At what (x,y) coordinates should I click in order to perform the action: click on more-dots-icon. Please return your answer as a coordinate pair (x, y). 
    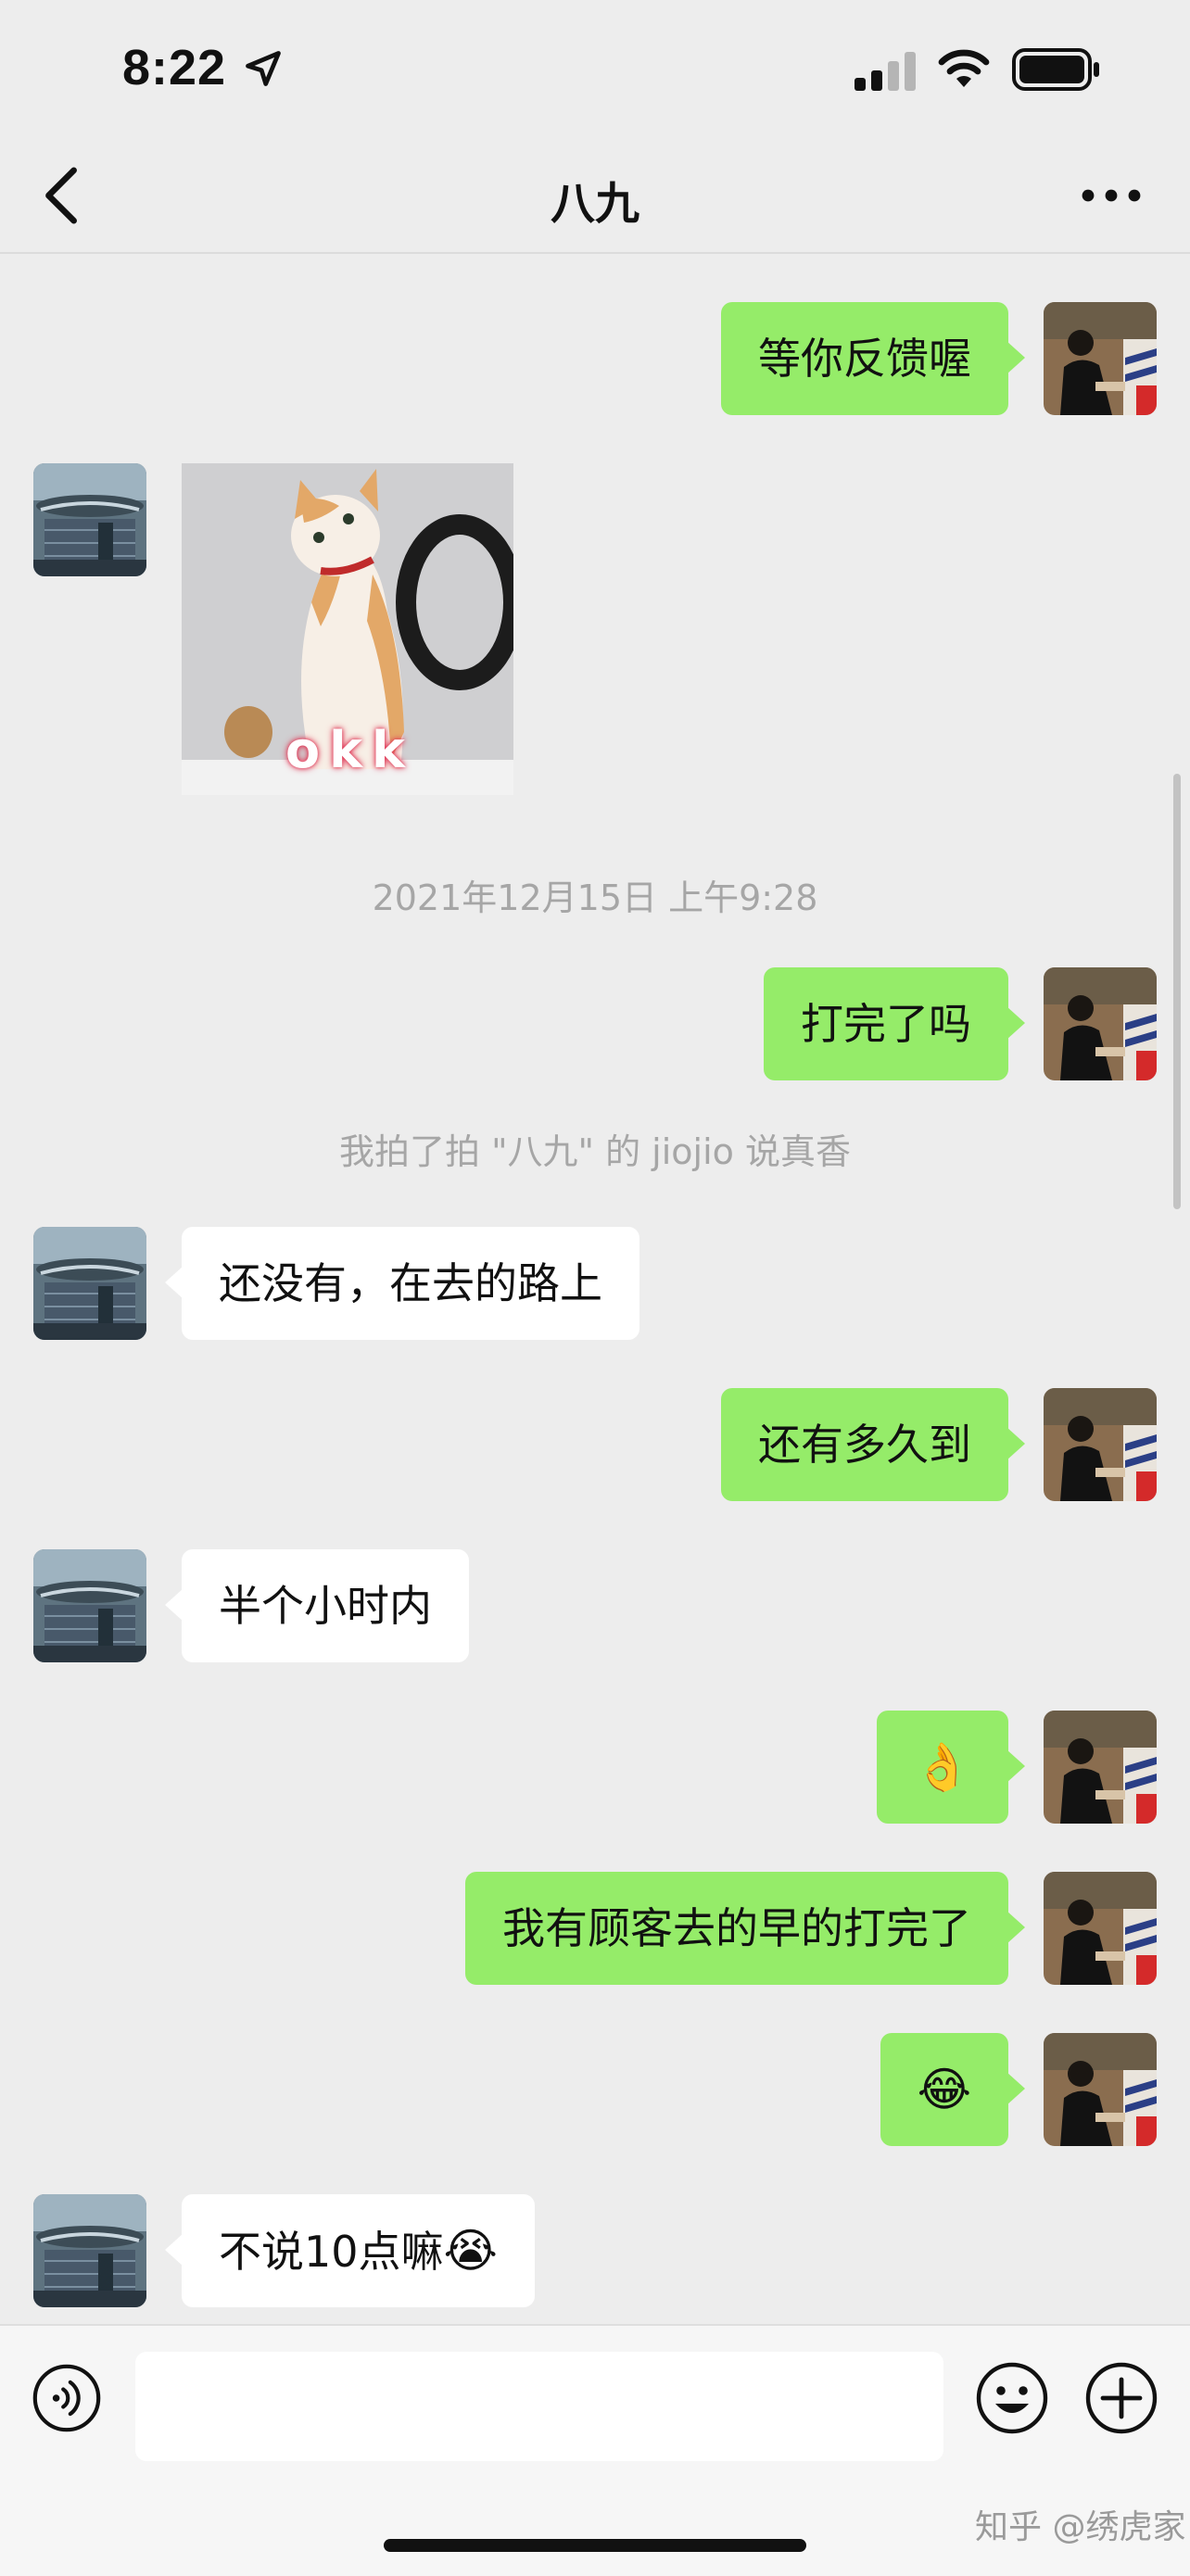
    Looking at the image, I should click on (1111, 195).